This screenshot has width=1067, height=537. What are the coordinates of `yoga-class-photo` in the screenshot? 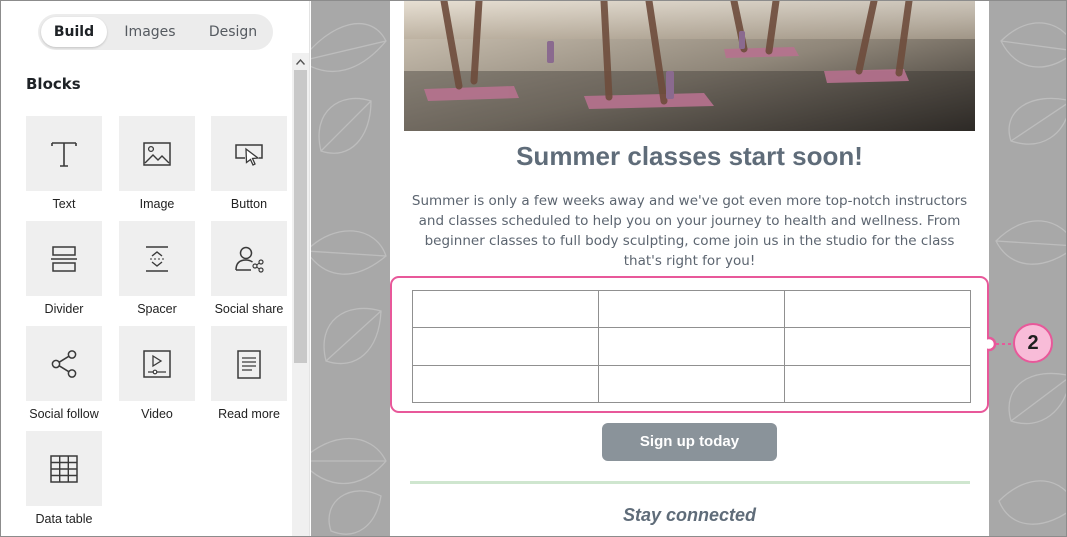 It's located at (689, 66).